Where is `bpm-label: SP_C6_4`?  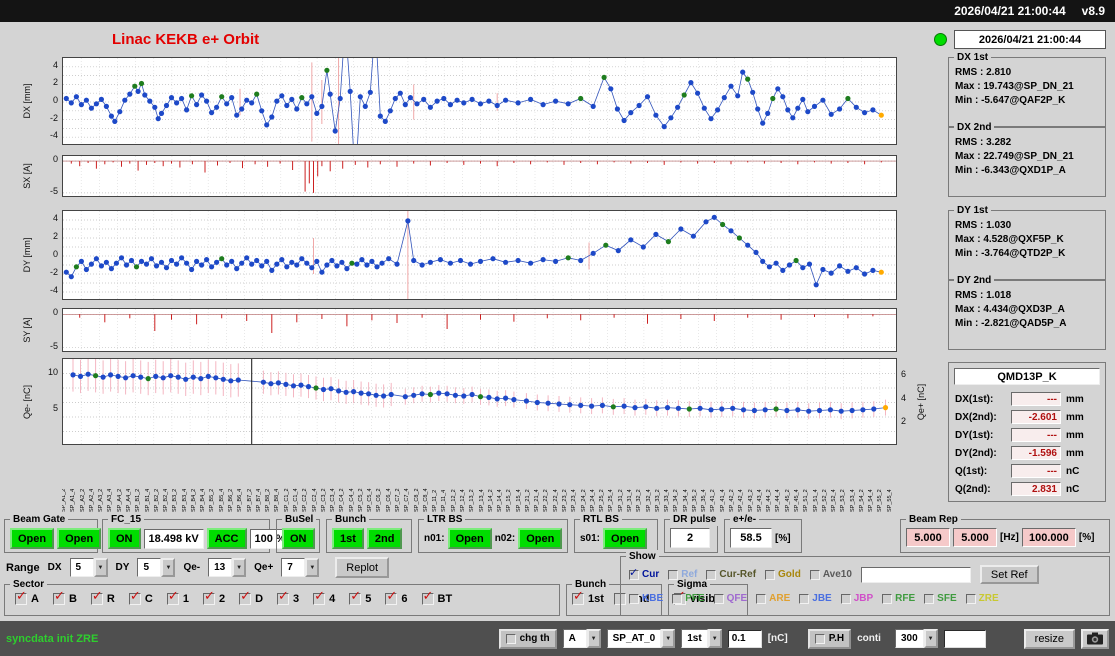 bpm-label: SP_C6_4 is located at coordinates (388, 500).